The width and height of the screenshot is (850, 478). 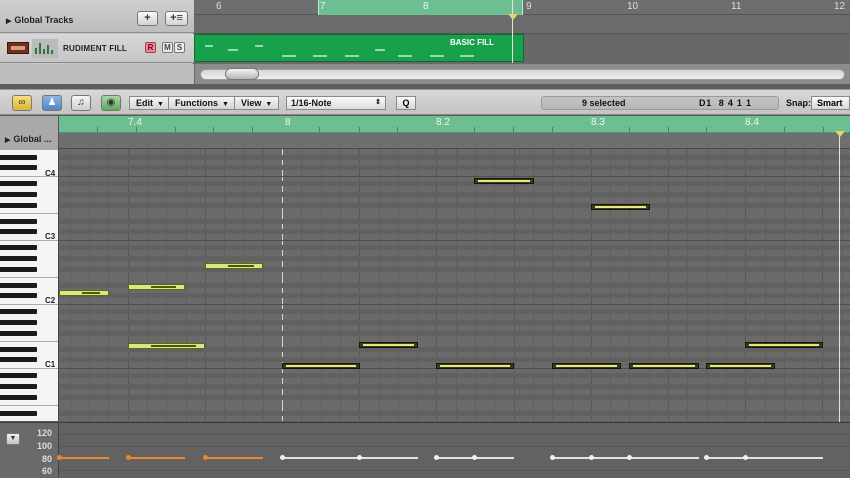 What do you see at coordinates (29, 240) in the screenshot?
I see `white-key-divider` at bounding box center [29, 240].